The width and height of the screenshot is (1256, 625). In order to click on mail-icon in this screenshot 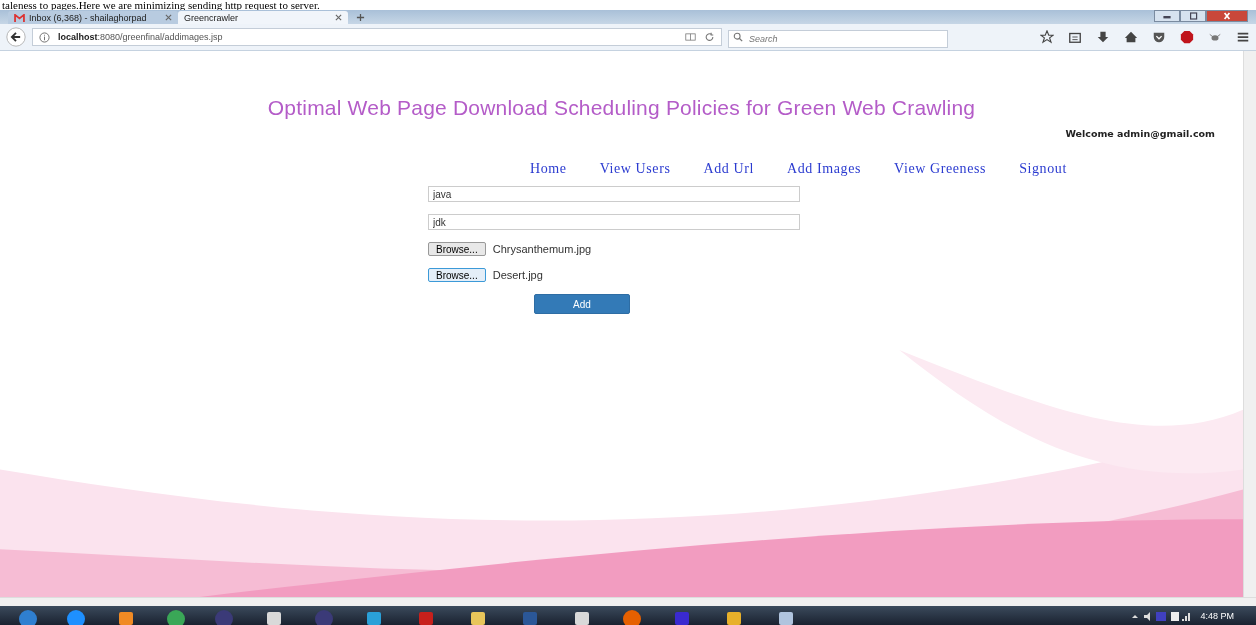, I will do `click(19, 17)`.